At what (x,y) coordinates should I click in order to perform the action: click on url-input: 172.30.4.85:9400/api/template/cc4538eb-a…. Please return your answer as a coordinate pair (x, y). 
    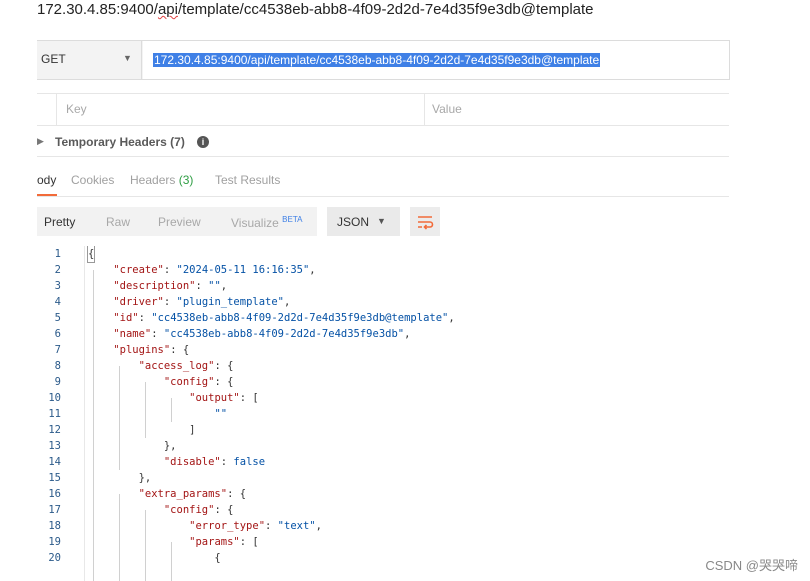
    Looking at the image, I should click on (436, 60).